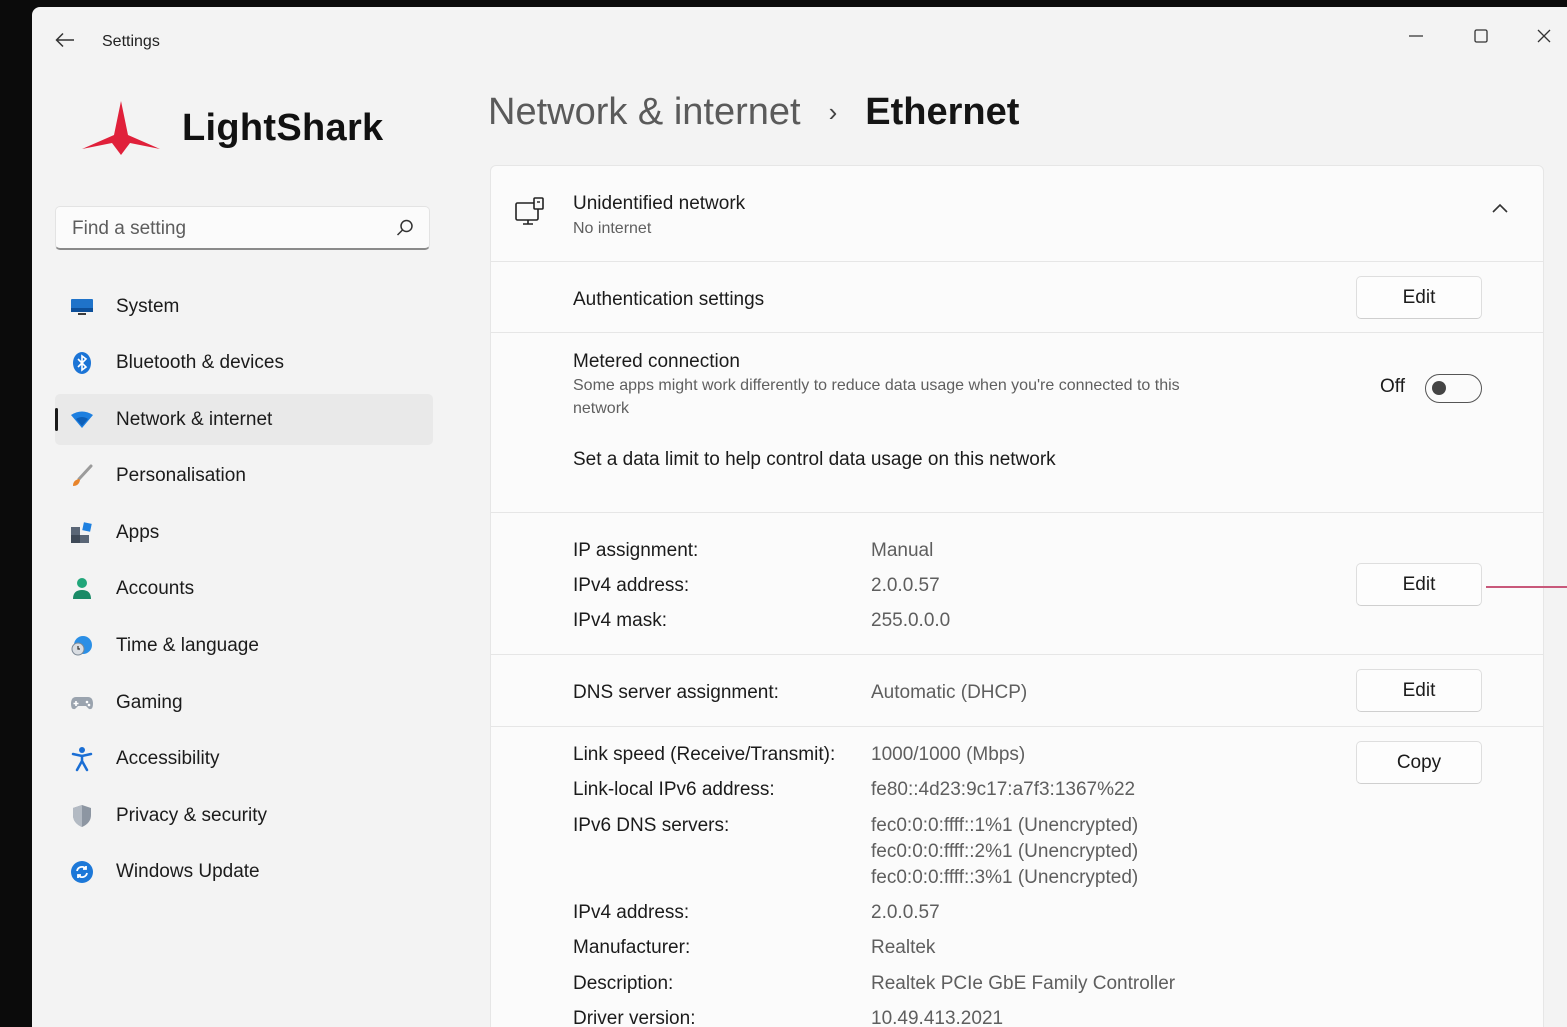 The image size is (1567, 1027). I want to click on manufacturer-value: Realtek, so click(903, 947).